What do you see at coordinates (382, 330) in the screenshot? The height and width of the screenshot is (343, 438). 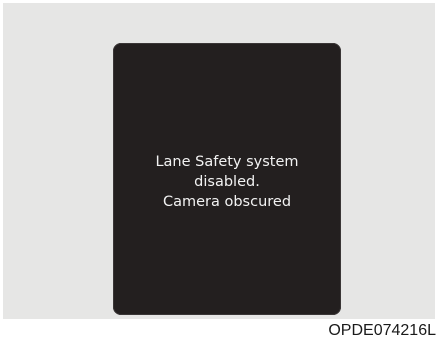 I see `figure-code: OPDE074216L` at bounding box center [382, 330].